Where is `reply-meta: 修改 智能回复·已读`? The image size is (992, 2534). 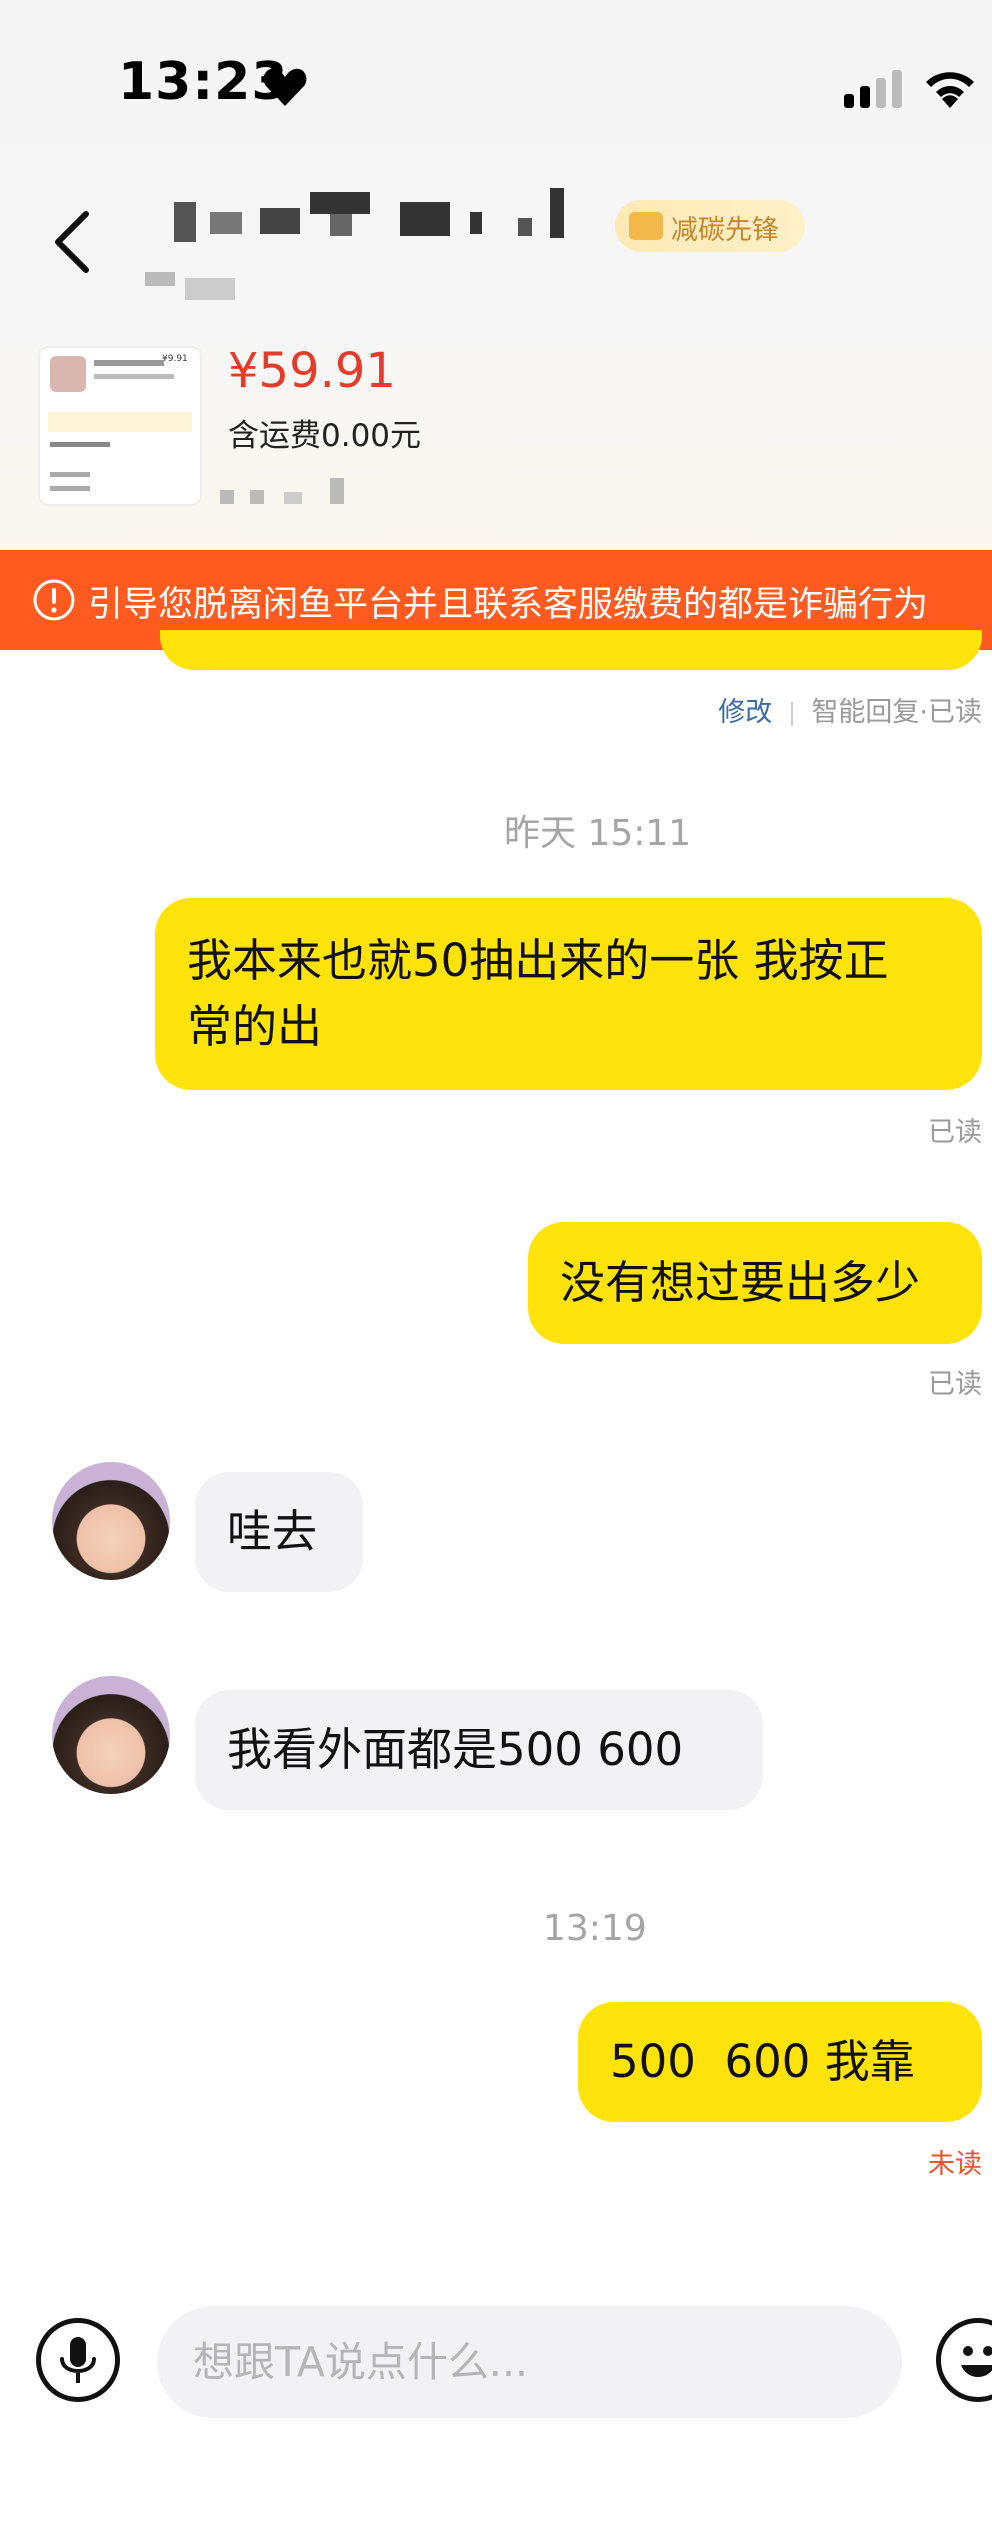
reply-meta: 修改 智能回复·已读 is located at coordinates (850, 709).